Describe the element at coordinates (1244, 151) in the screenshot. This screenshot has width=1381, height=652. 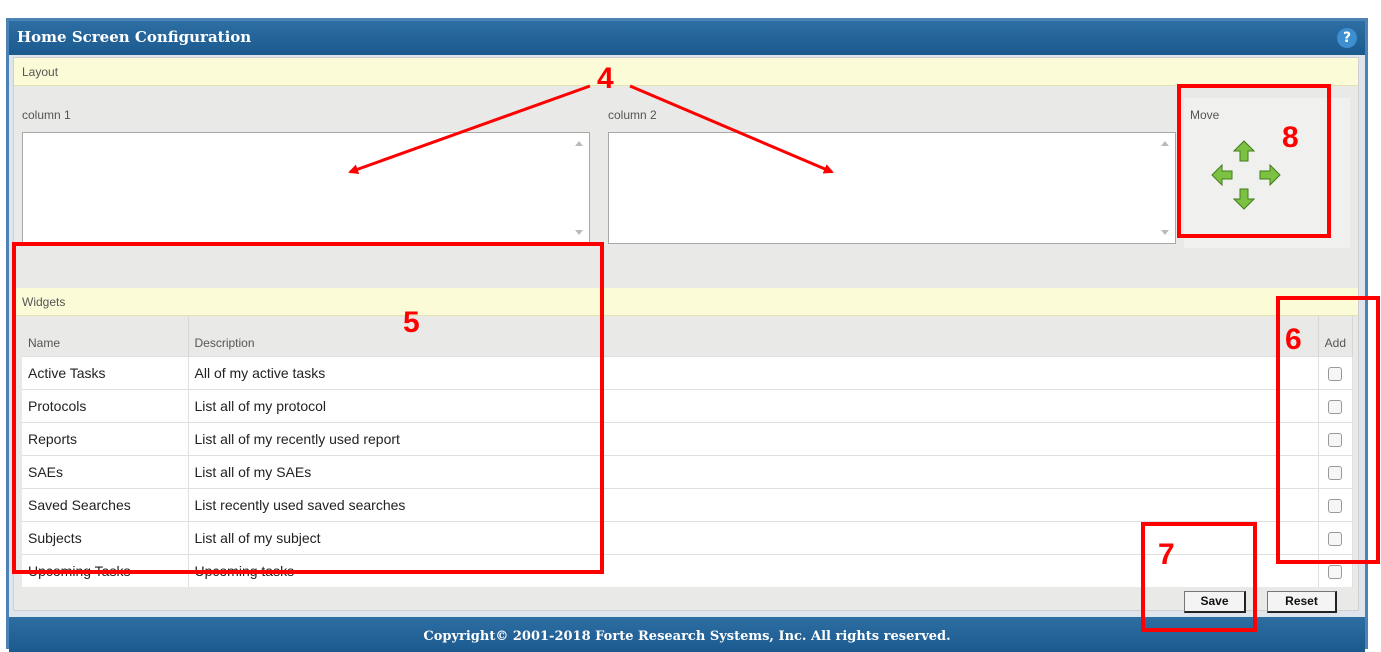
I see `arrow-up-icon` at that location.